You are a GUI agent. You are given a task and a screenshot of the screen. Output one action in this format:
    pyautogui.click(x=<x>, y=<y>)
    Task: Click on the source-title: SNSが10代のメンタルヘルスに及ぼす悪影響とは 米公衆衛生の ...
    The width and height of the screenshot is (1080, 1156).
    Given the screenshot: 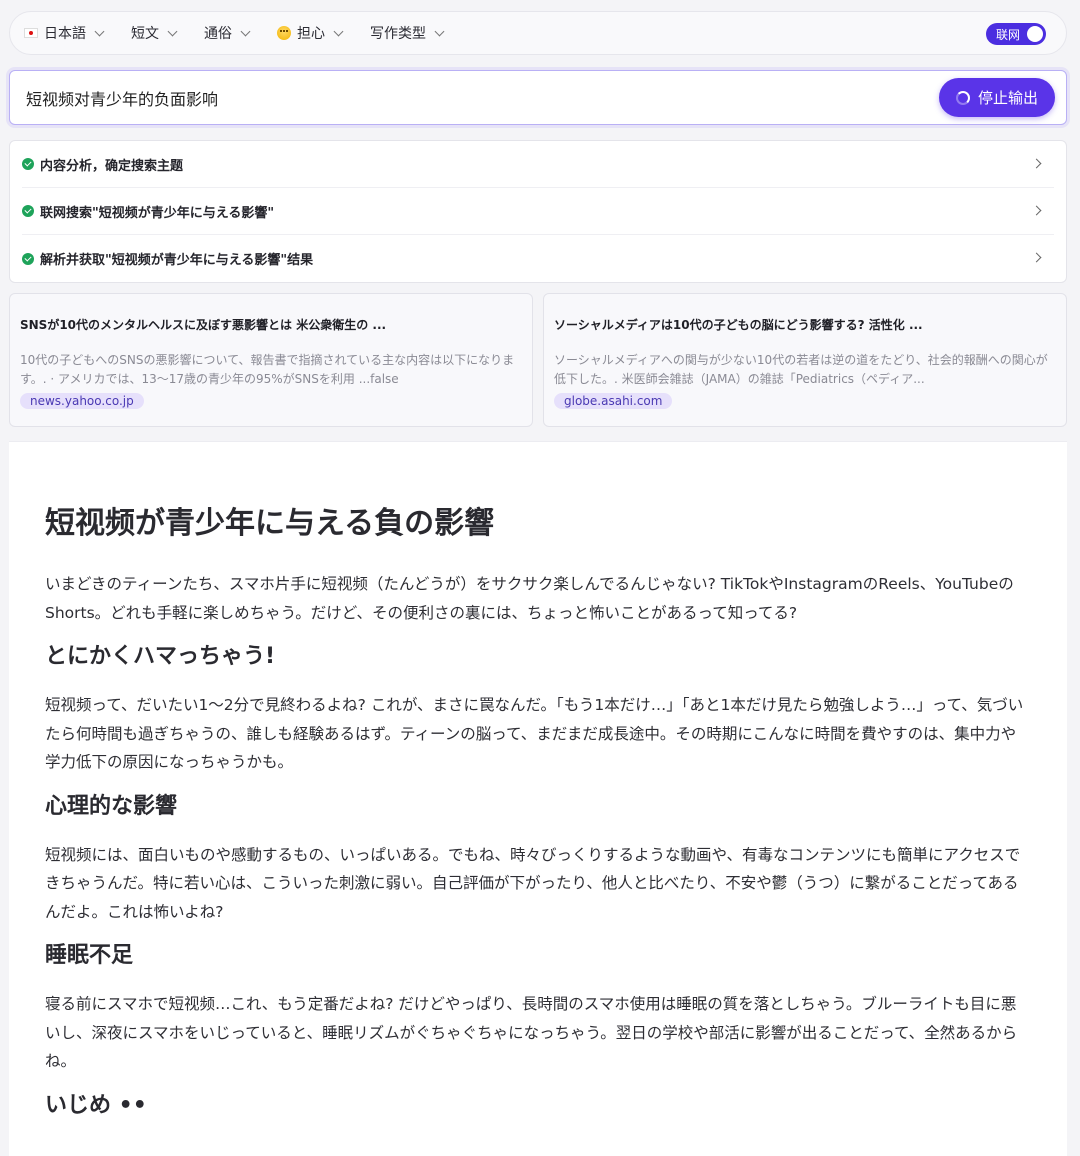 What is the action you would take?
    pyautogui.click(x=271, y=324)
    